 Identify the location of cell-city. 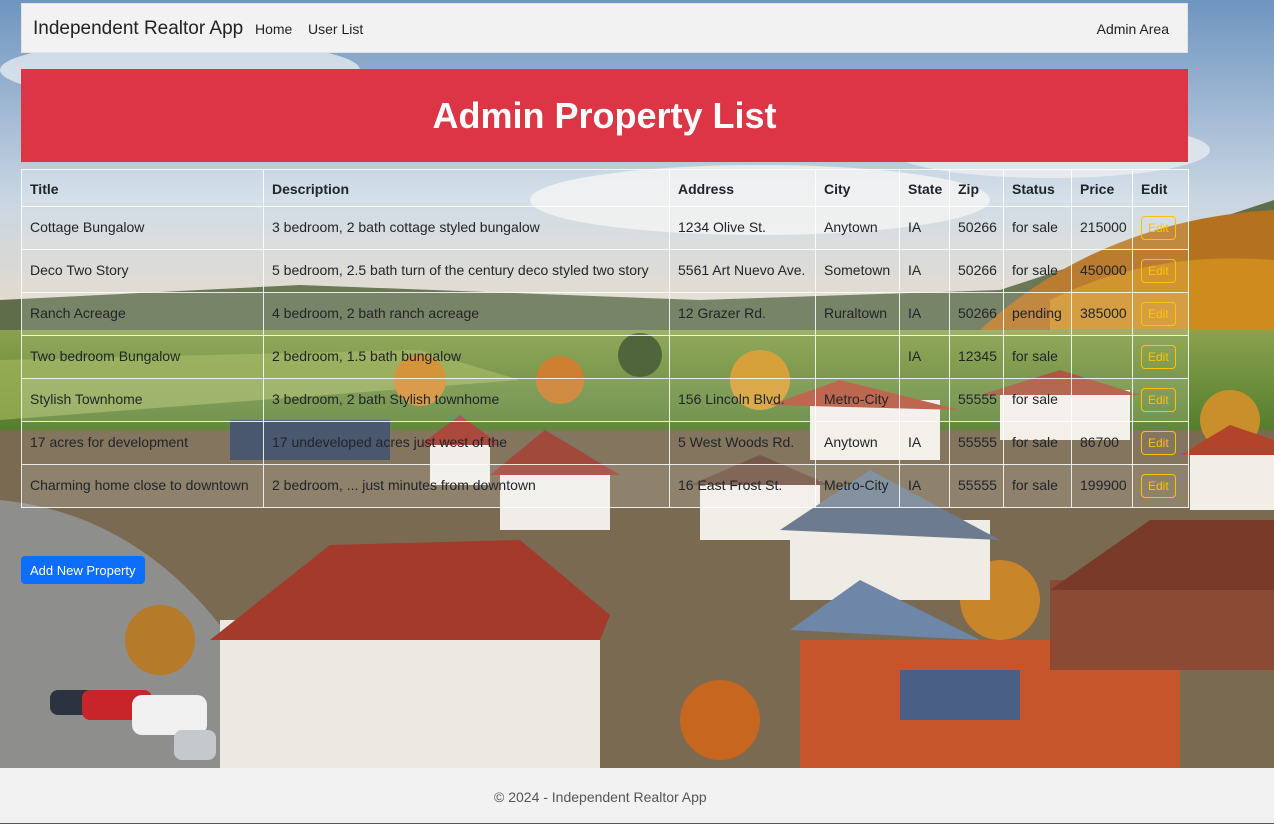
(857, 357).